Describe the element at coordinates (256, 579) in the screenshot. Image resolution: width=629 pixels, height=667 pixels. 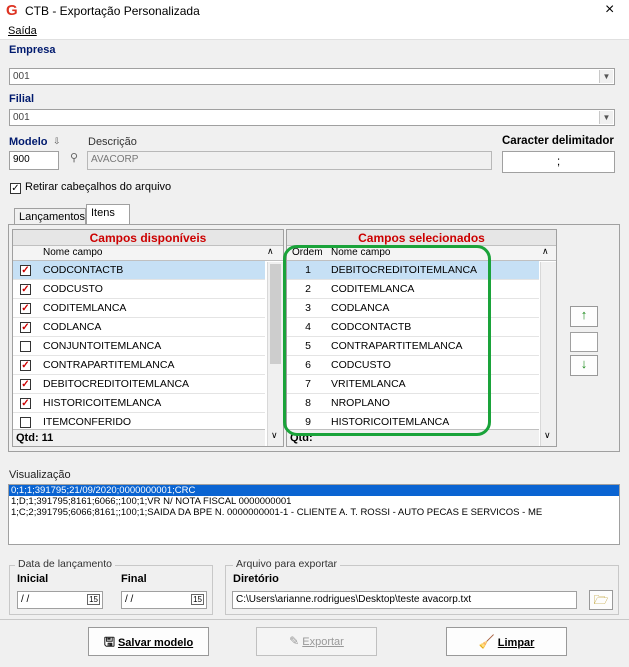
I see `diretorio-label: Diretório` at that location.